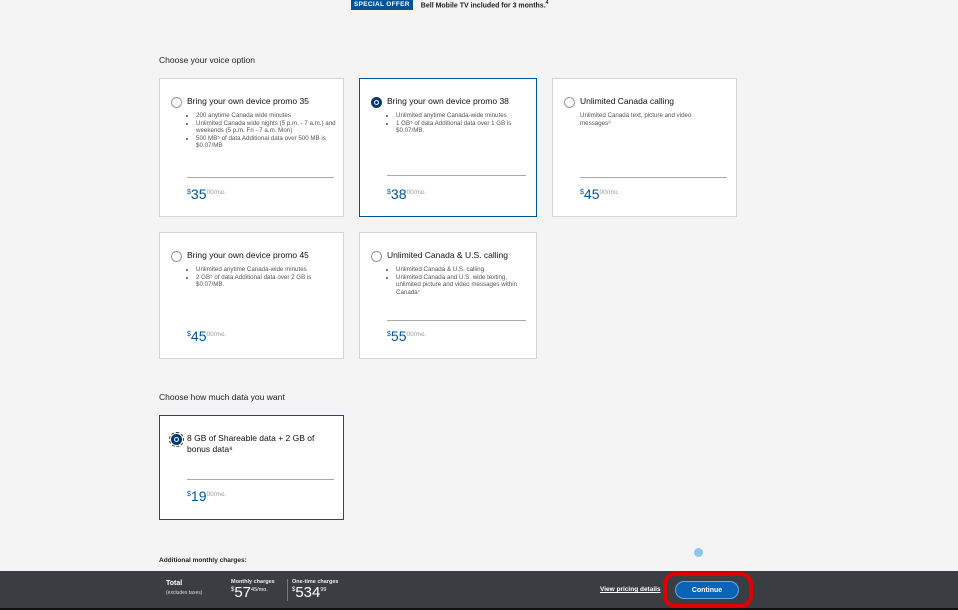  I want to click on additional-charges-label: Additional monthly charges:, so click(203, 560).